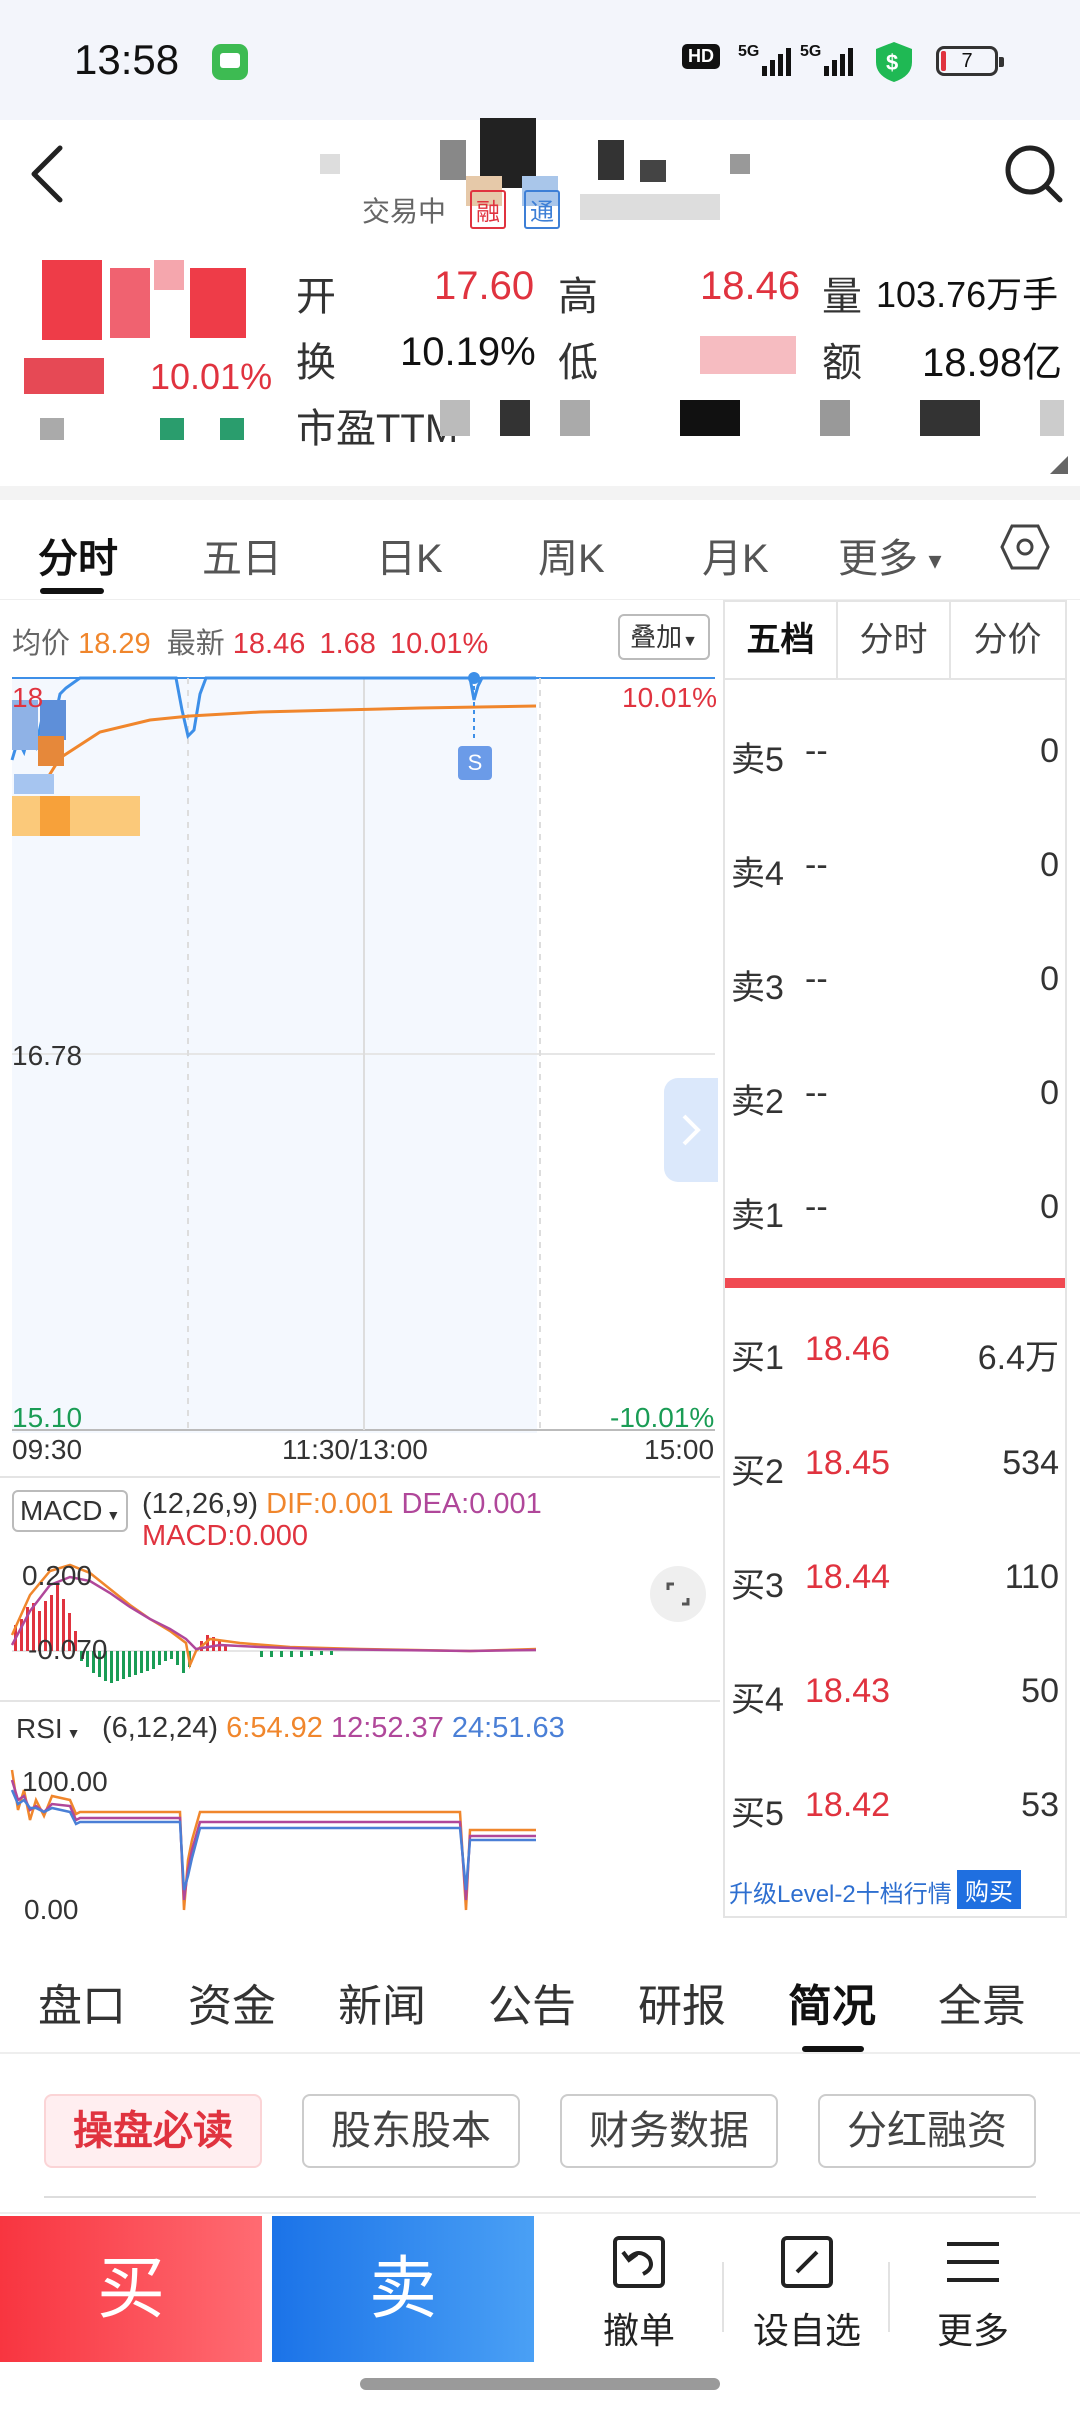  What do you see at coordinates (895, 1474) in the screenshot?
I see `bid-row: 买2 18.45 534` at bounding box center [895, 1474].